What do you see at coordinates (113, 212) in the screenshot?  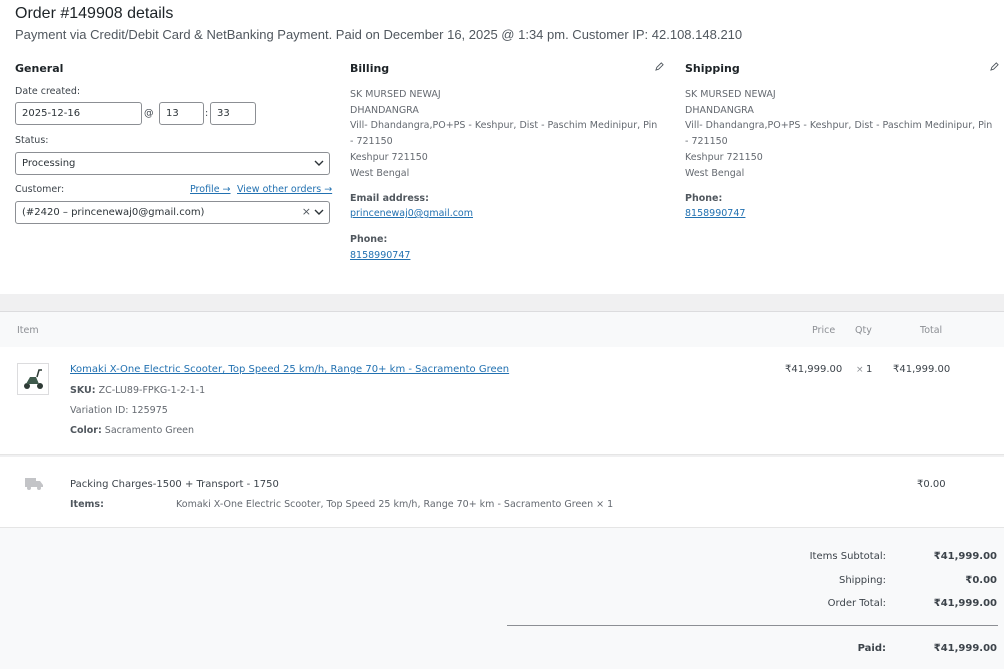 I see `customer-value: (#2420 – princenewaj0@gmail.com)` at bounding box center [113, 212].